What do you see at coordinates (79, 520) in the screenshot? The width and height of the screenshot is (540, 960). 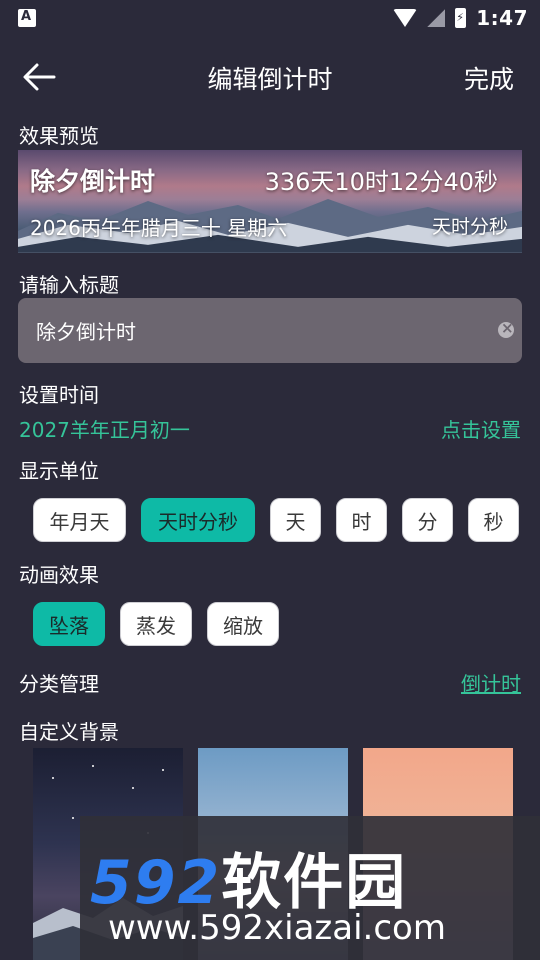 I see `unit-option-ymd: 年月天` at bounding box center [79, 520].